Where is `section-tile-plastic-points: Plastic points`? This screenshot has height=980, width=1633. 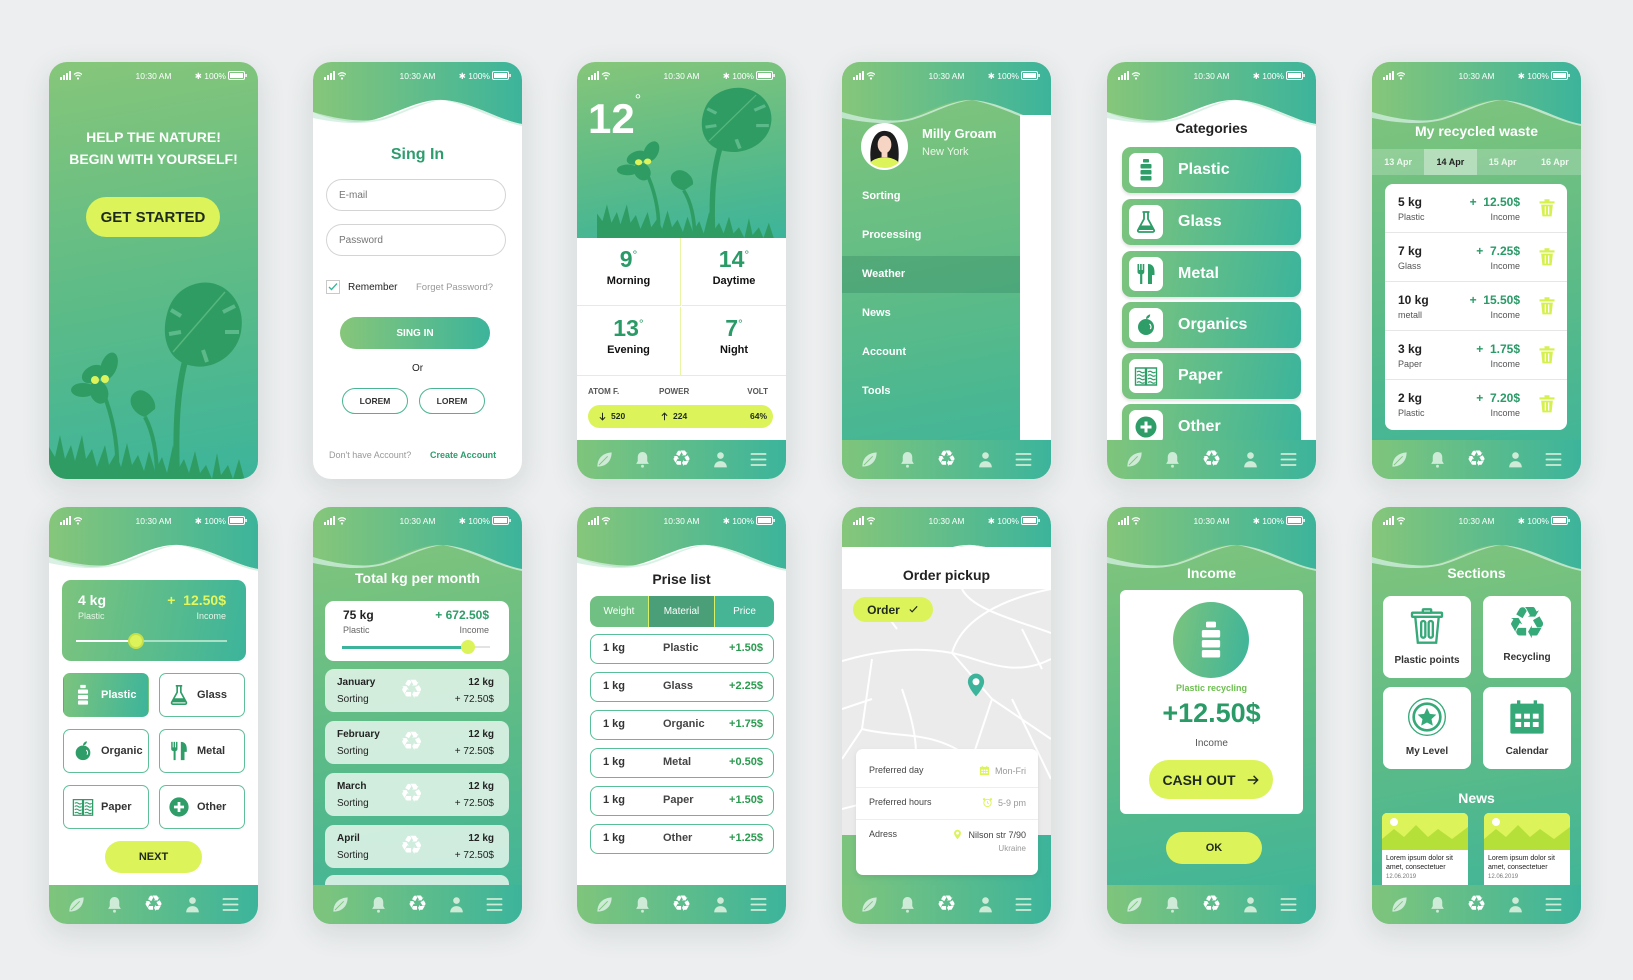
section-tile-plastic-points: Plastic points is located at coordinates (1427, 637).